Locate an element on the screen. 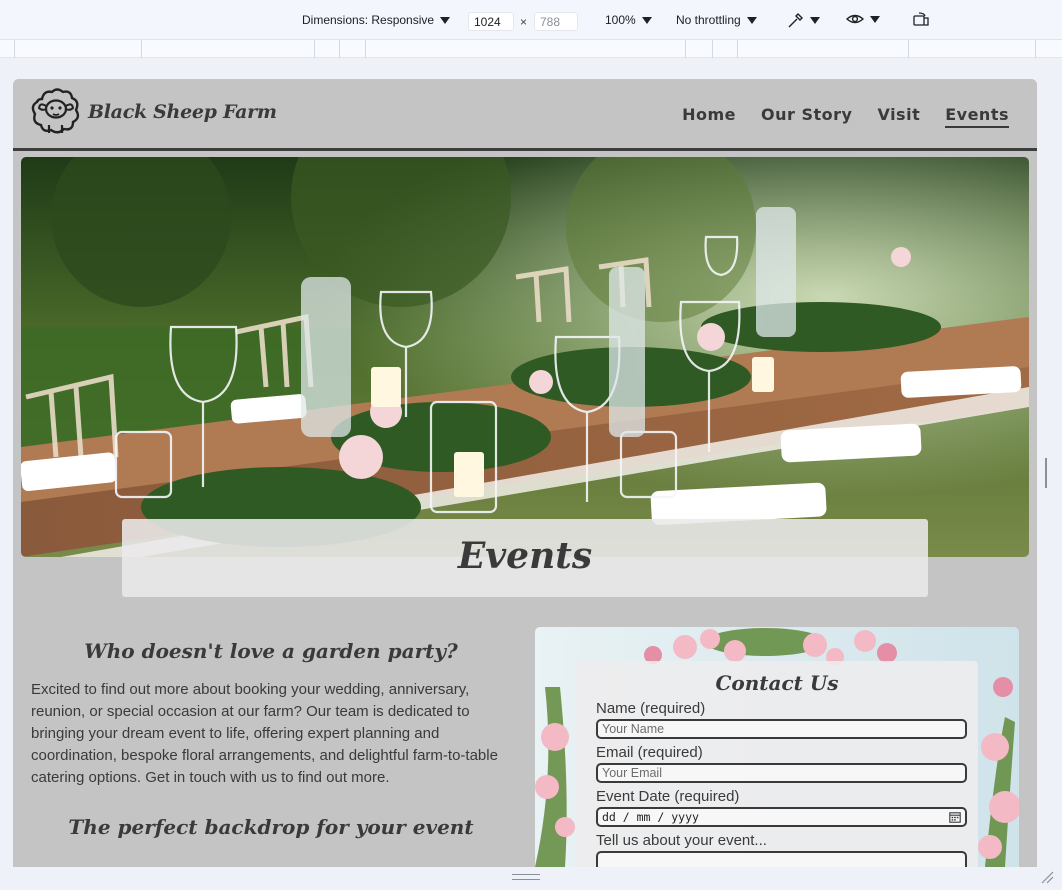  nav-visit: Visit is located at coordinates (898, 116).